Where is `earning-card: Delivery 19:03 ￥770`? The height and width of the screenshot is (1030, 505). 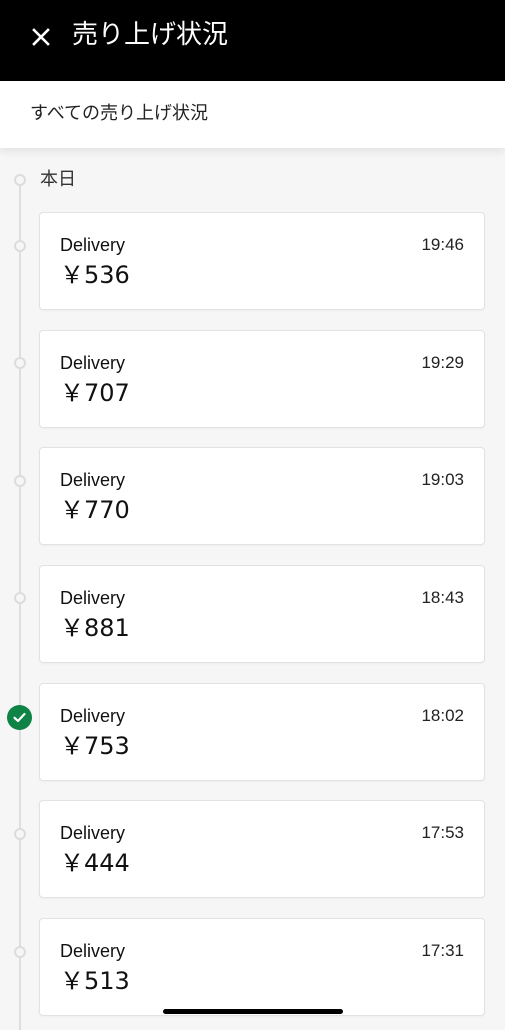 earning-card: Delivery 19:03 ￥770 is located at coordinates (262, 496).